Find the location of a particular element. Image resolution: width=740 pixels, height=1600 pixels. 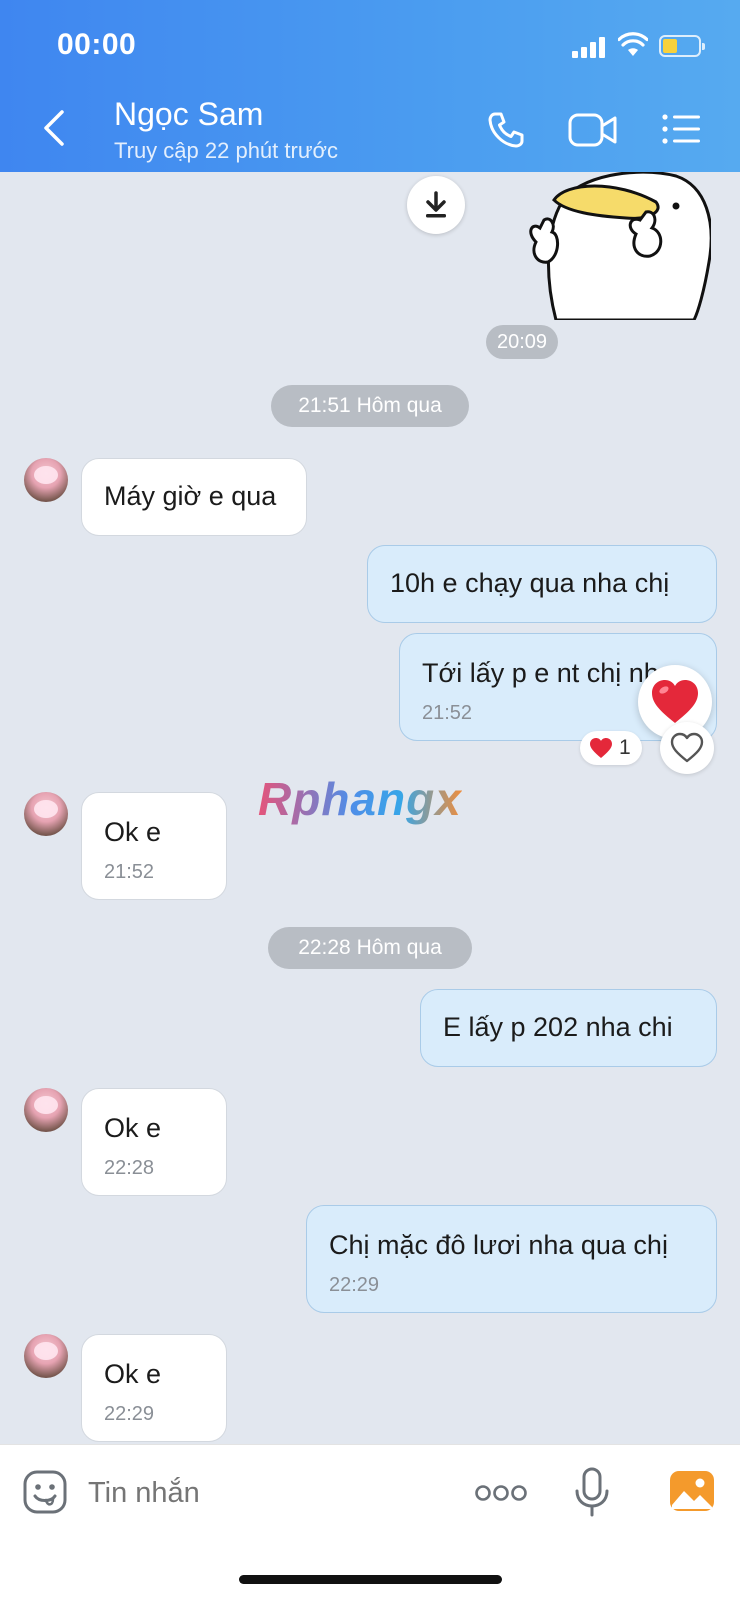

sticker-message is located at coordinates (618, 246).